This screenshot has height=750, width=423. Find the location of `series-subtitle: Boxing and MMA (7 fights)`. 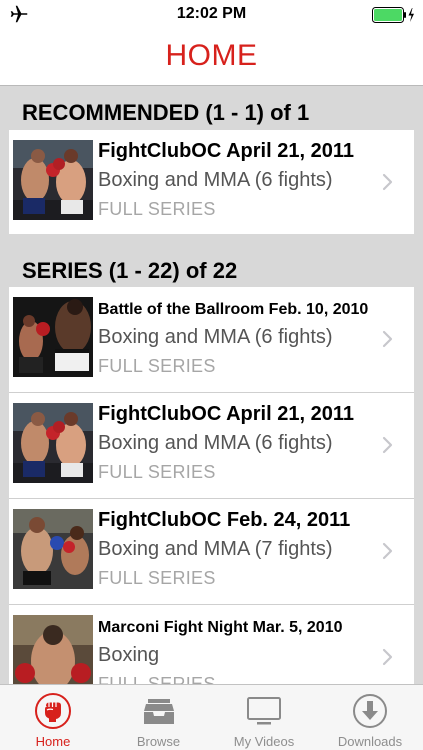

series-subtitle: Boxing and MMA (7 fights) is located at coordinates (215, 549).